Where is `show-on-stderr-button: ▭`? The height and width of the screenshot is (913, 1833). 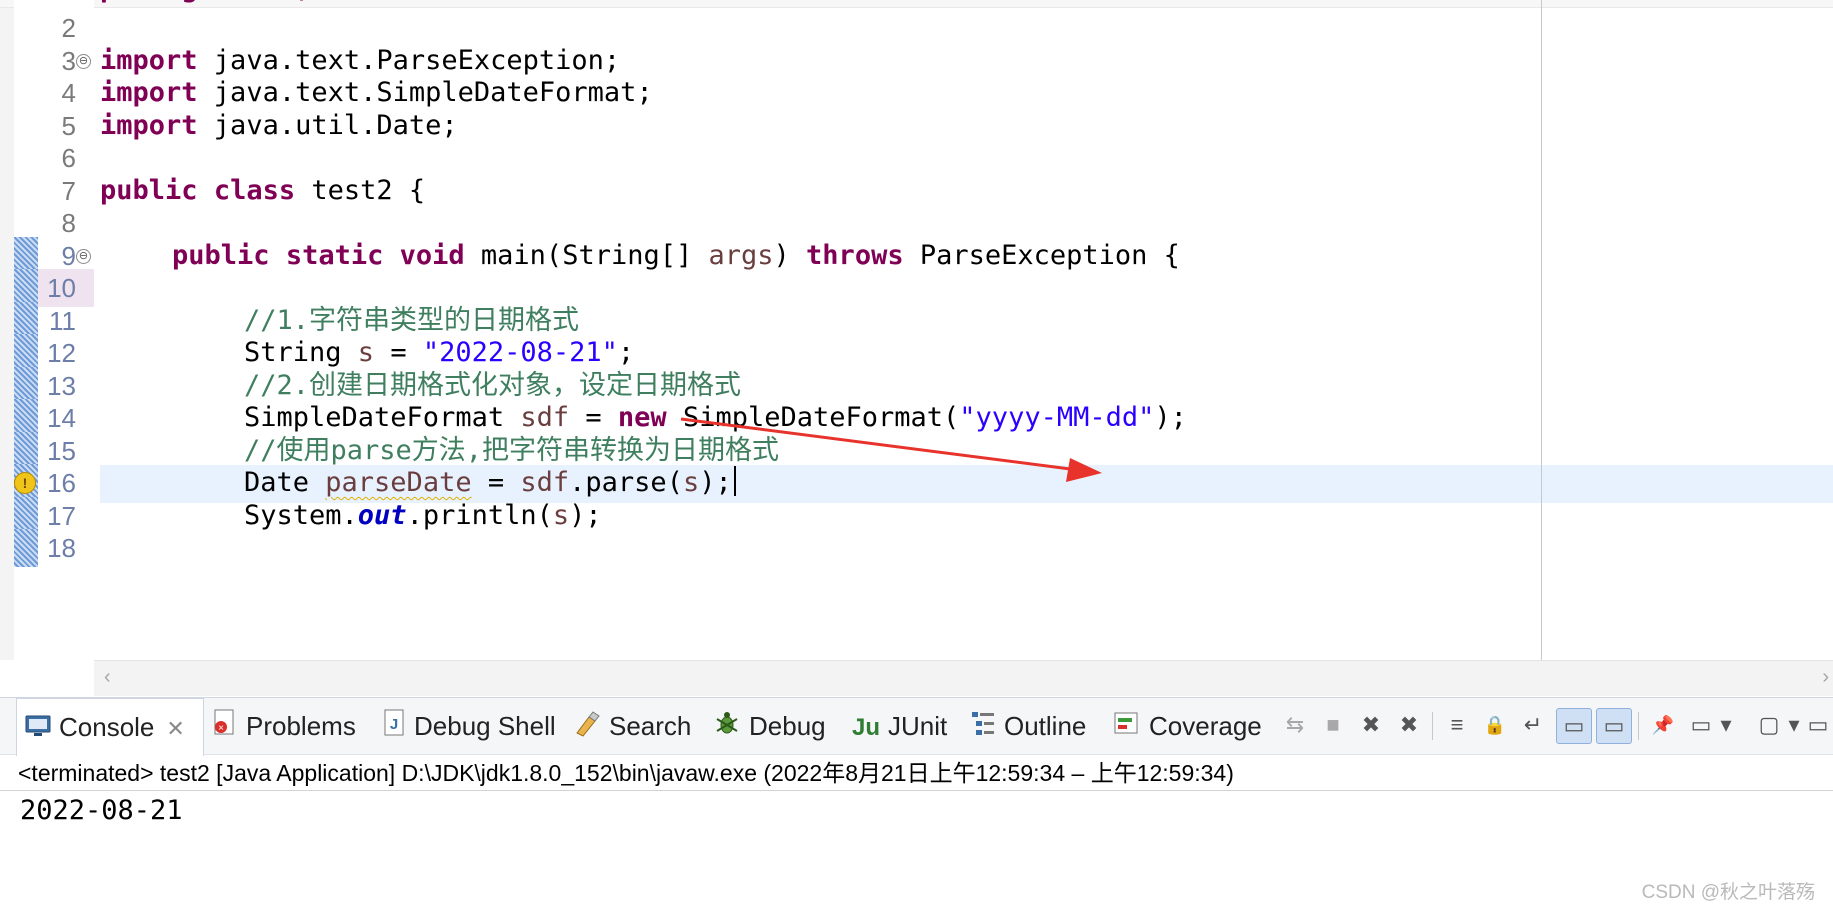 show-on-stderr-button: ▭ is located at coordinates (1614, 726).